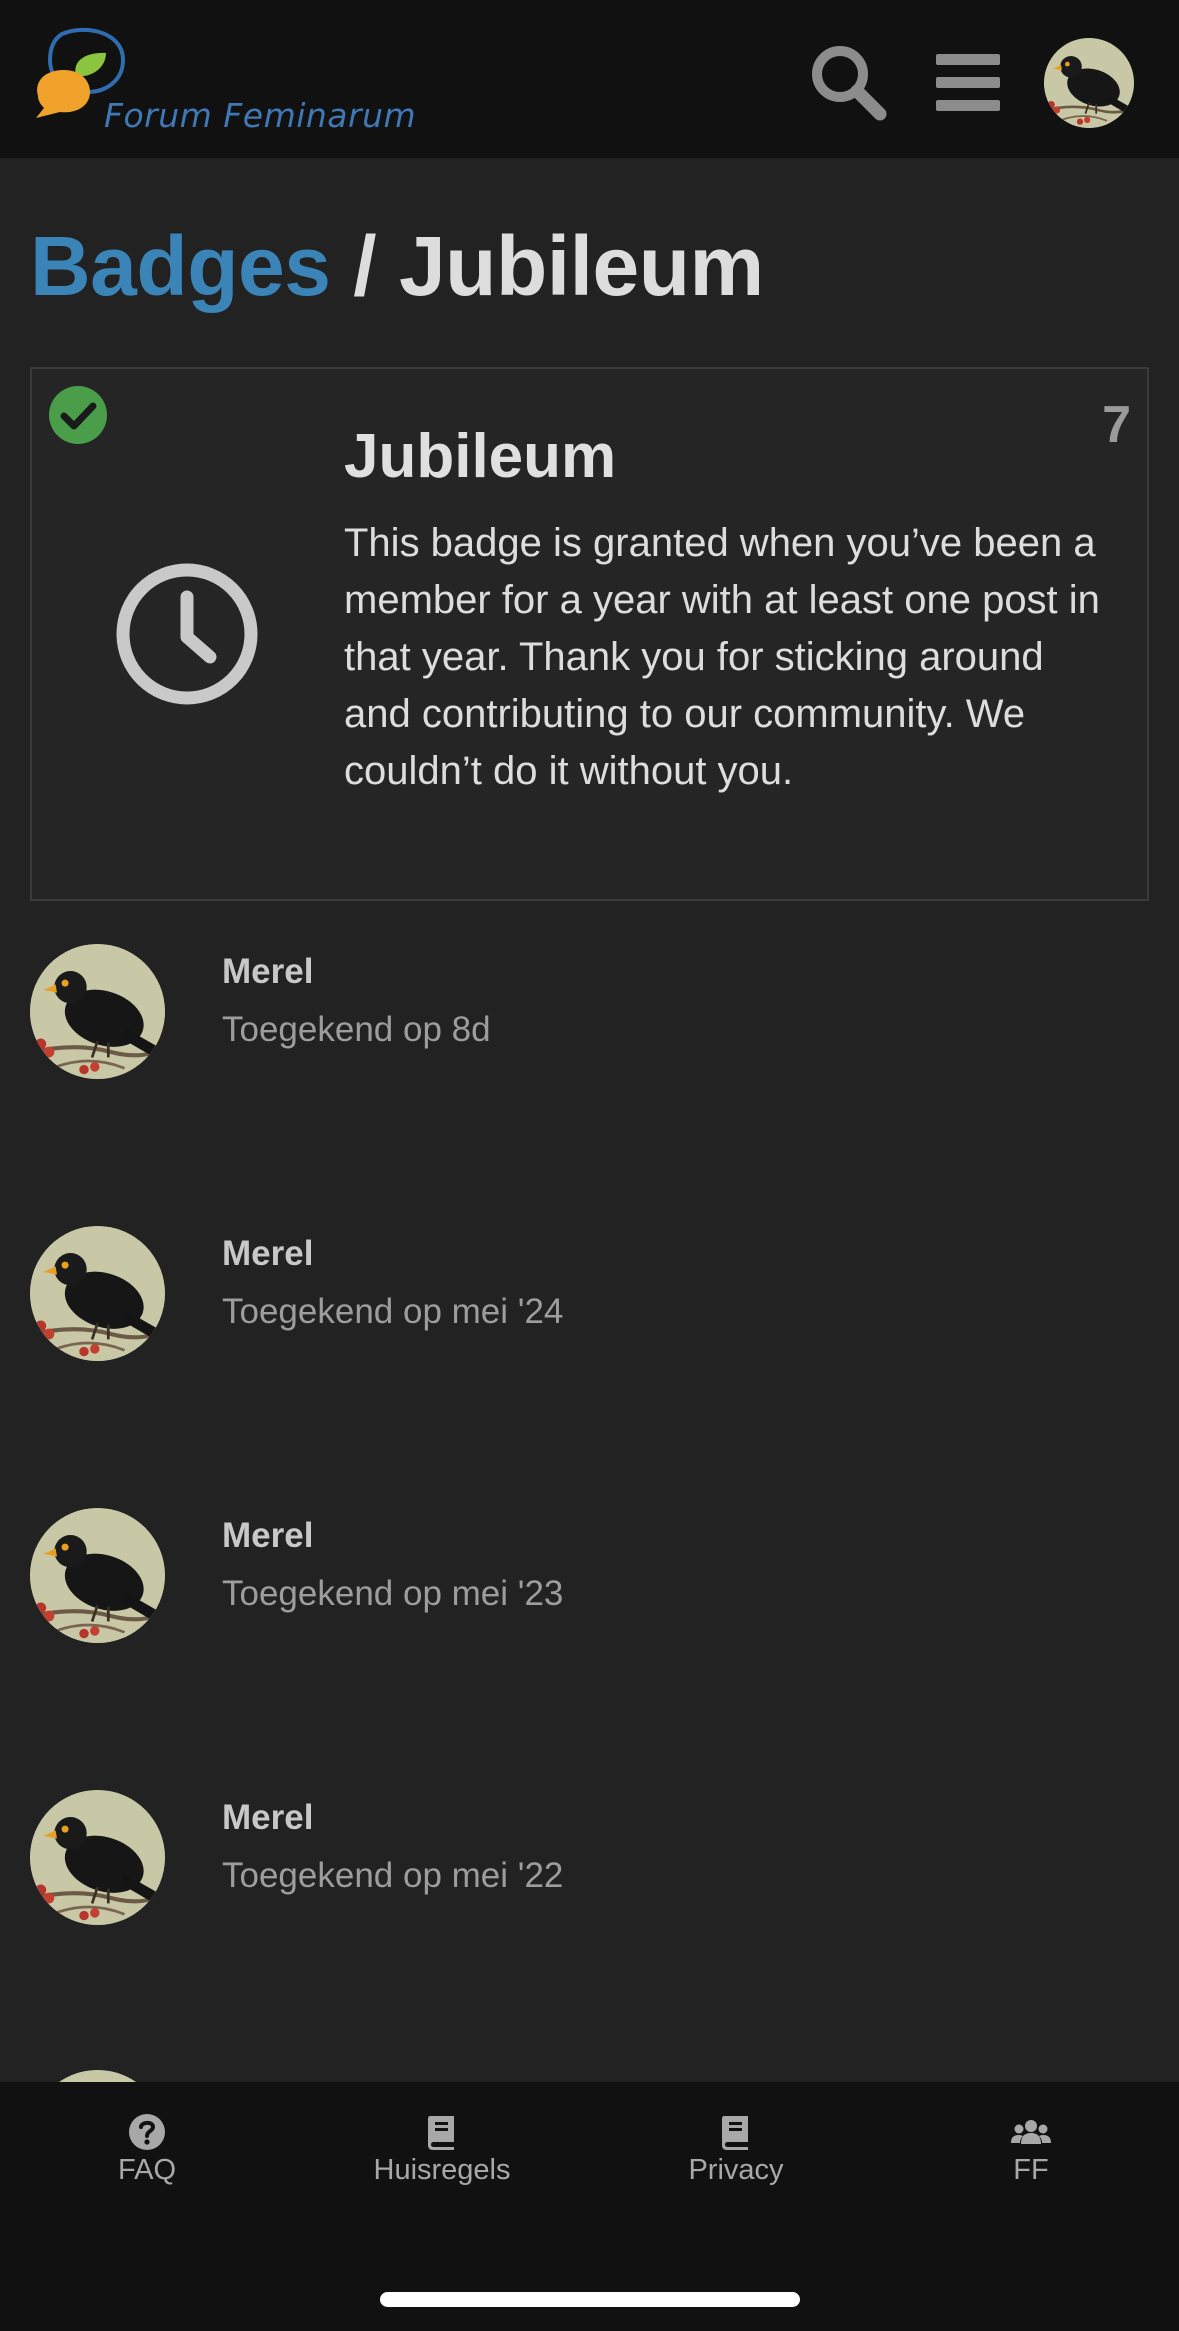 The width and height of the screenshot is (1179, 2331). I want to click on search-button, so click(848, 82).